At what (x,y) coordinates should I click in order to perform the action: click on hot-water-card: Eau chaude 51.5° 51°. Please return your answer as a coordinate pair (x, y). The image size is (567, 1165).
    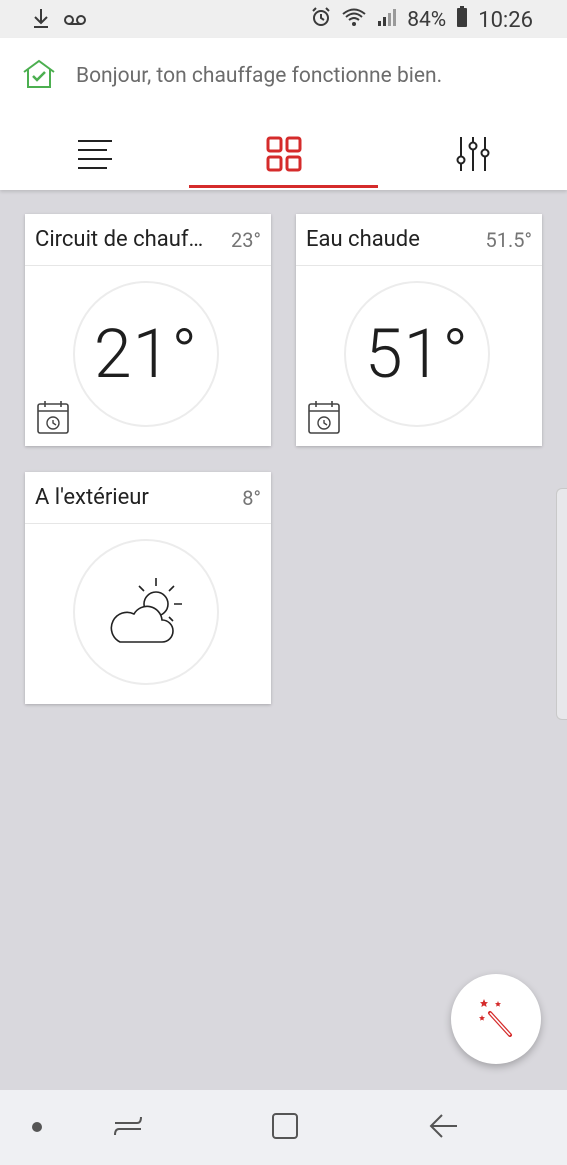
    Looking at the image, I should click on (419, 330).